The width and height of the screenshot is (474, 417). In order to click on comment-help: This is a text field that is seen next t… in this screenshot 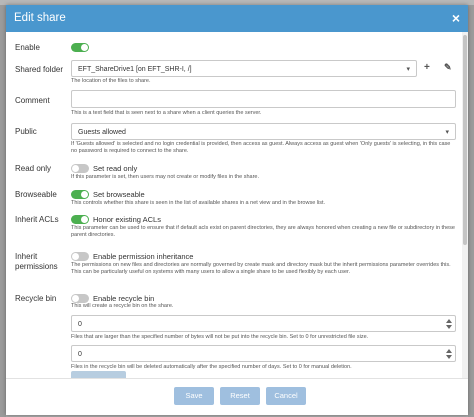, I will do `click(166, 113)`.